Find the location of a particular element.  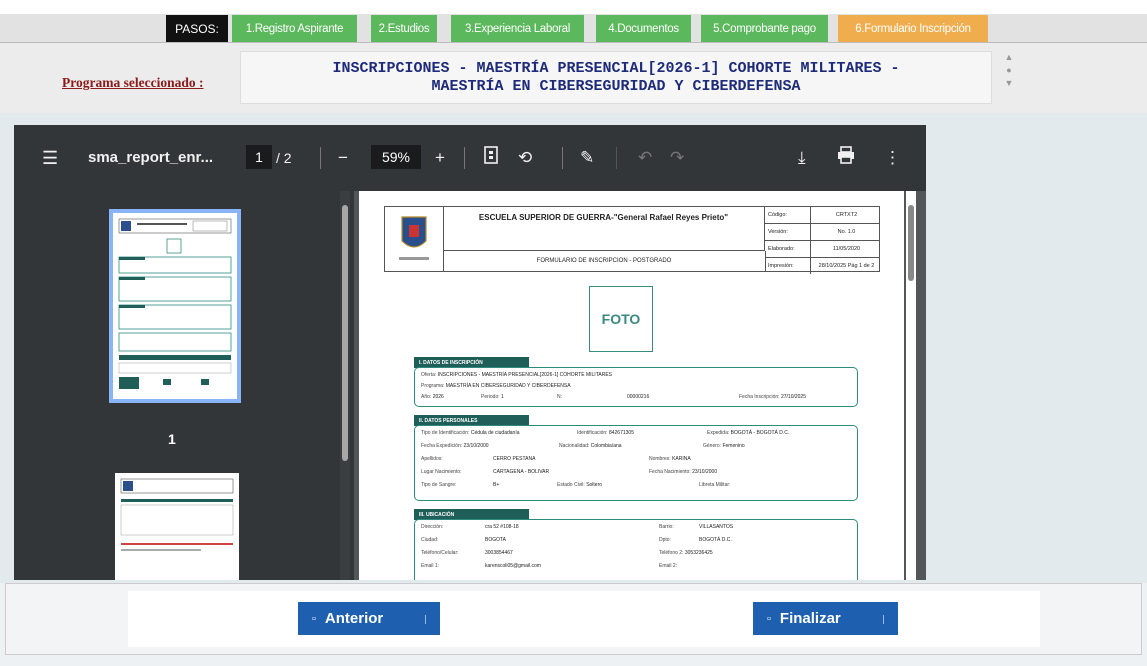

field-label: Oferta: is located at coordinates (429, 375).